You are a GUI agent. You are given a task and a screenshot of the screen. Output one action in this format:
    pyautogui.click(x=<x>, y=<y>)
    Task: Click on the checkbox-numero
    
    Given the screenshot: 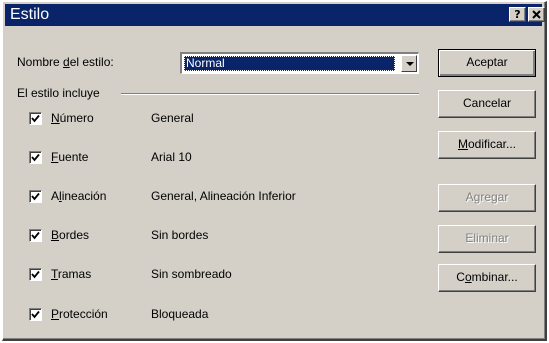 What is the action you would take?
    pyautogui.click(x=35, y=118)
    